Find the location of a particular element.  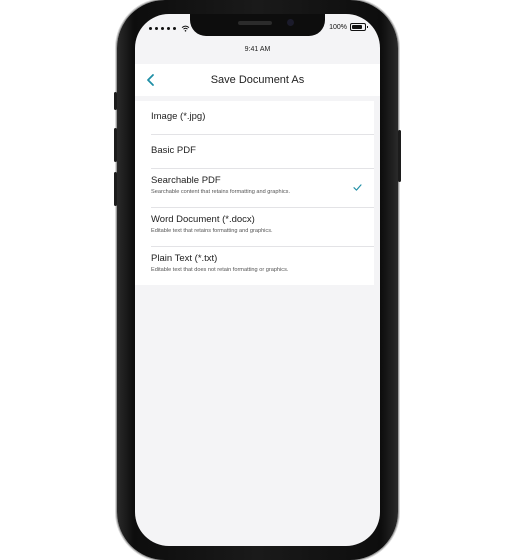

battery-status: 100% is located at coordinates (348, 27).